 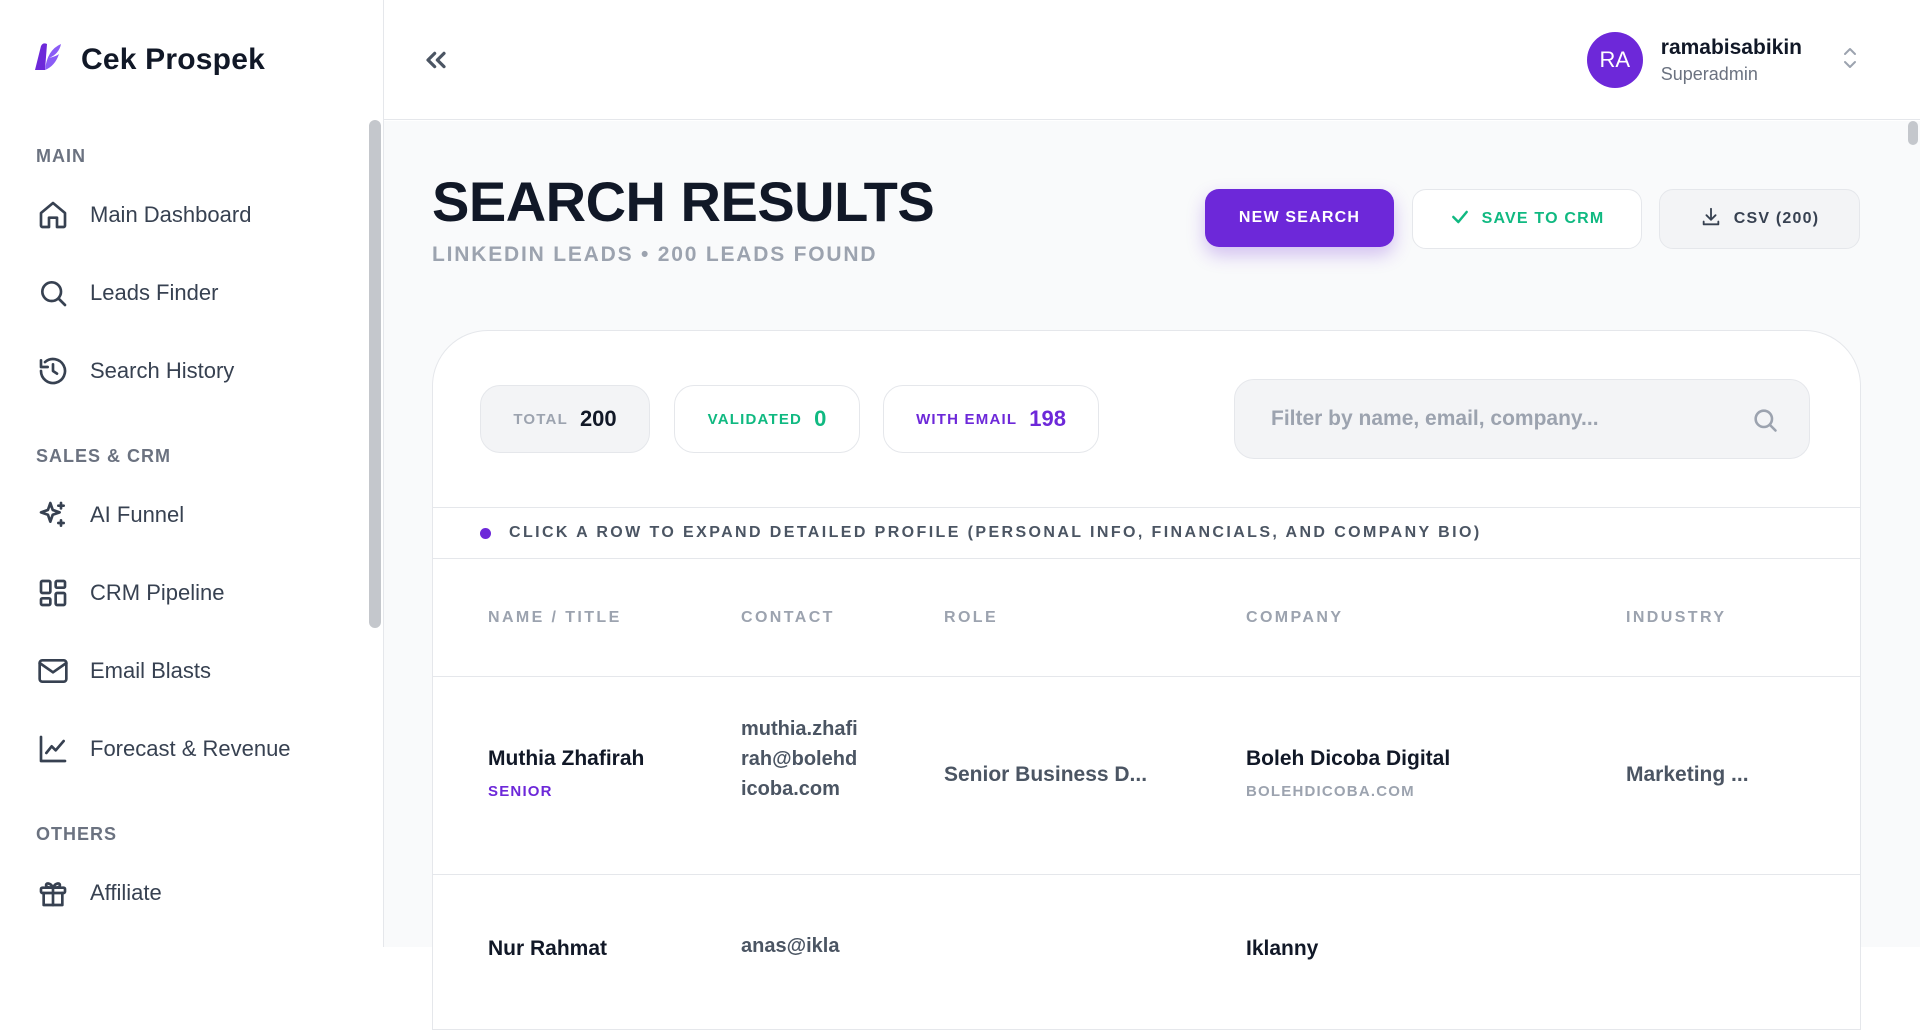 I want to click on sidebar-item-leads-finder: Leads Finder, so click(x=127, y=293).